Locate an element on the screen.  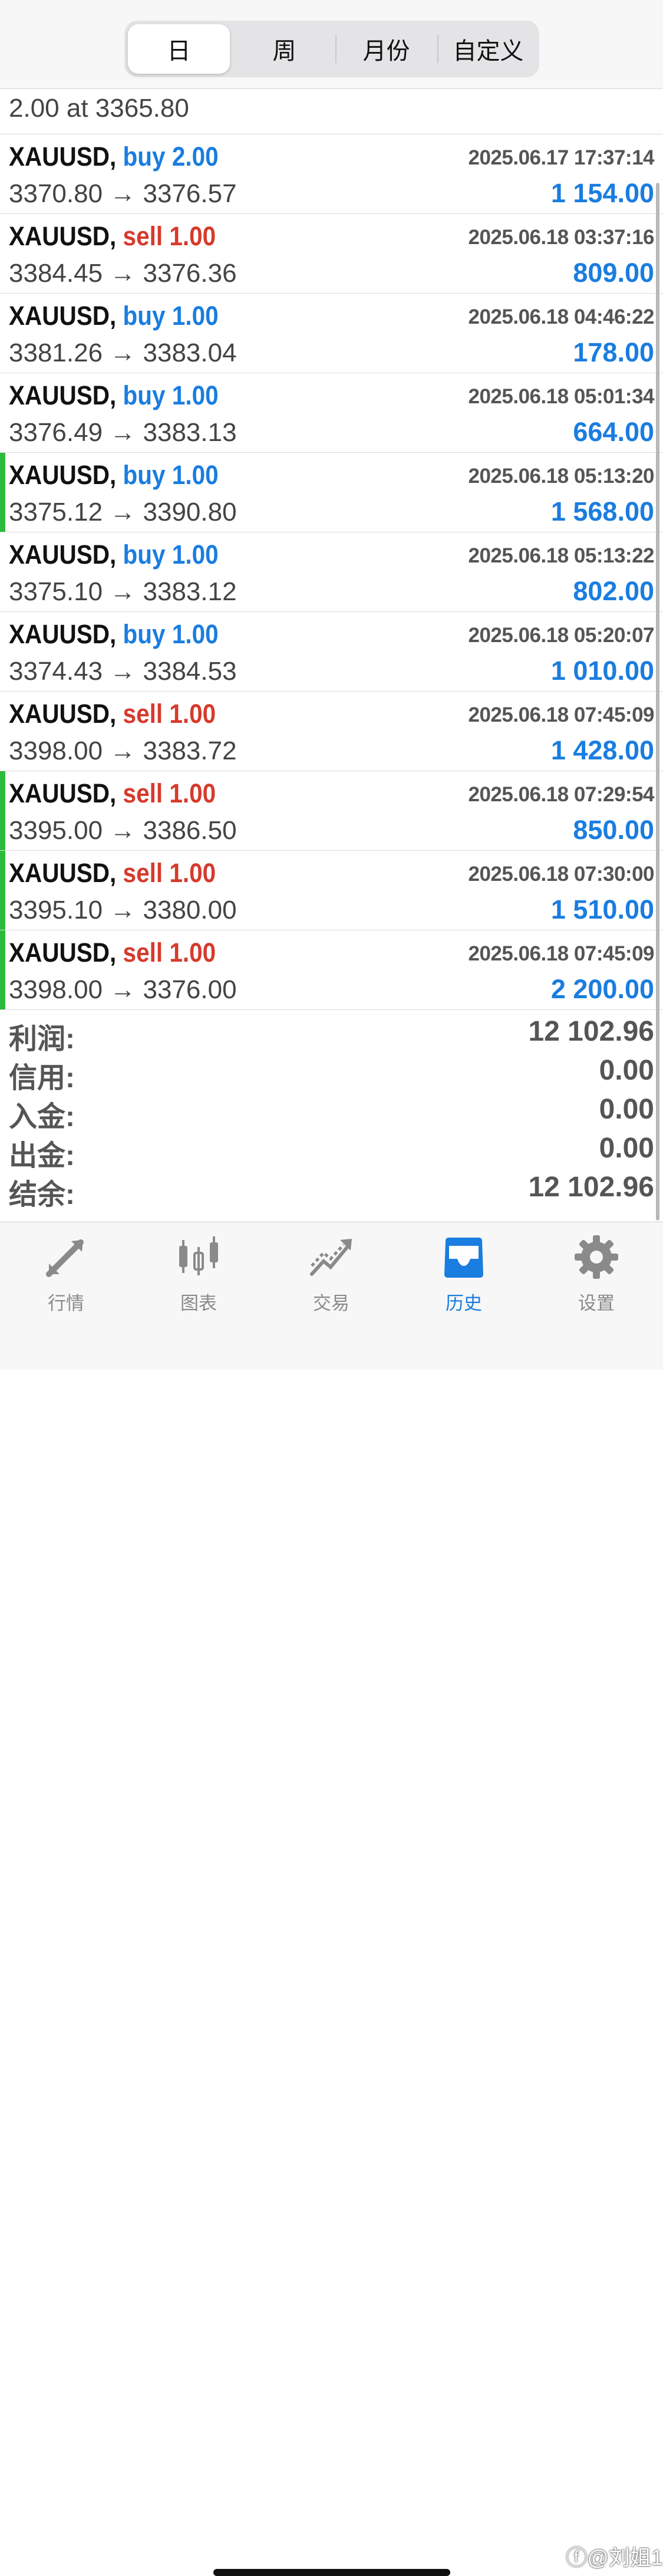
summary-row: 信用: 0.00 is located at coordinates (331, 1072).